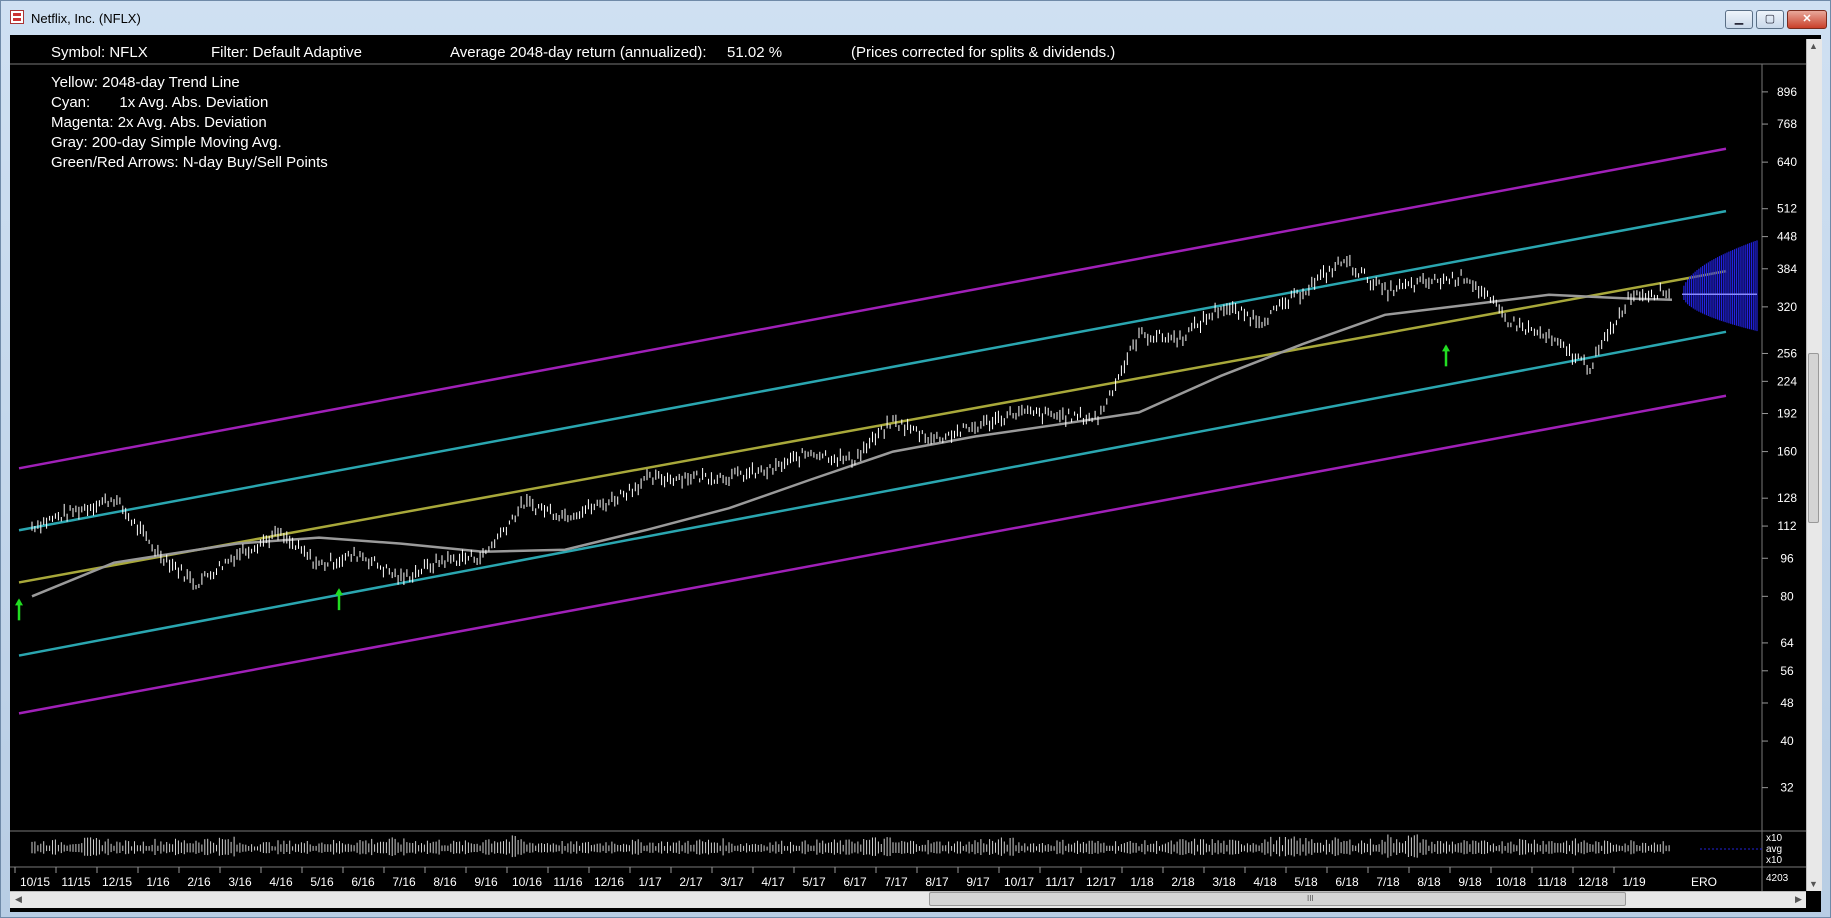  Describe the element at coordinates (17, 17) in the screenshot. I see `app-chart-icon` at that location.